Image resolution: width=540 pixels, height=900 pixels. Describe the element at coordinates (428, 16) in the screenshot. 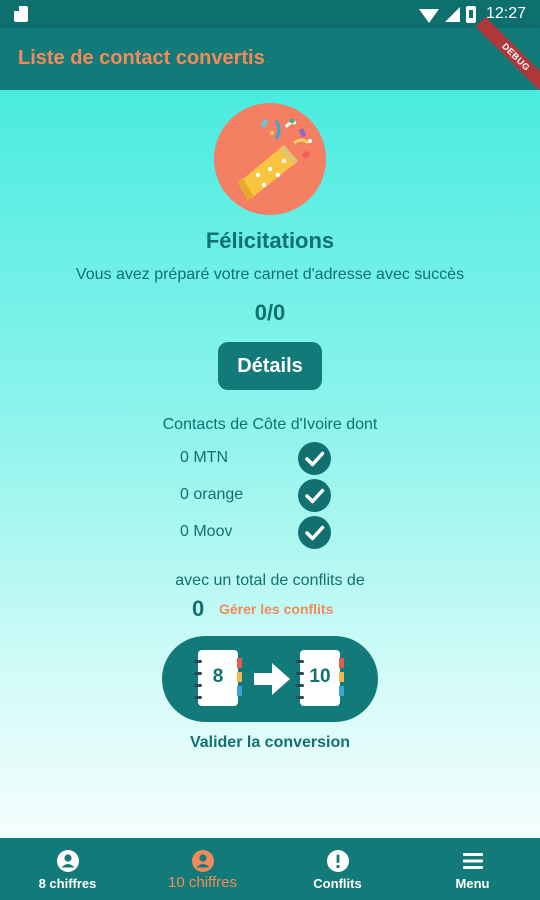

I see `wifi-icon` at that location.